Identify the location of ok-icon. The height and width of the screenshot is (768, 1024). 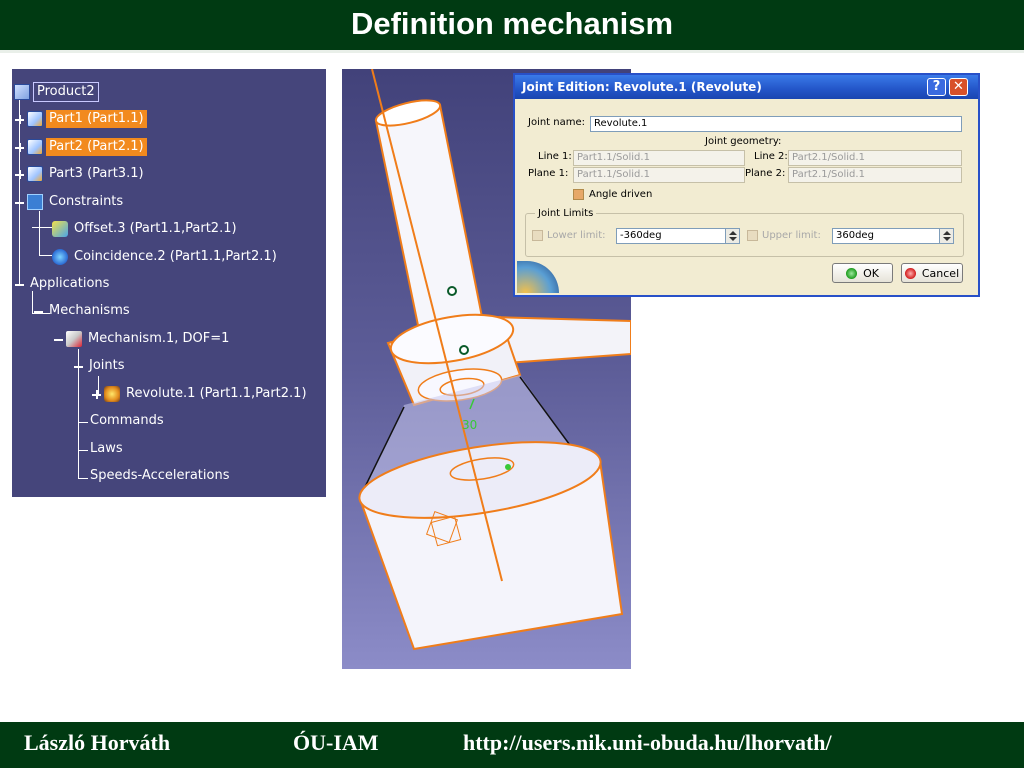
(852, 273).